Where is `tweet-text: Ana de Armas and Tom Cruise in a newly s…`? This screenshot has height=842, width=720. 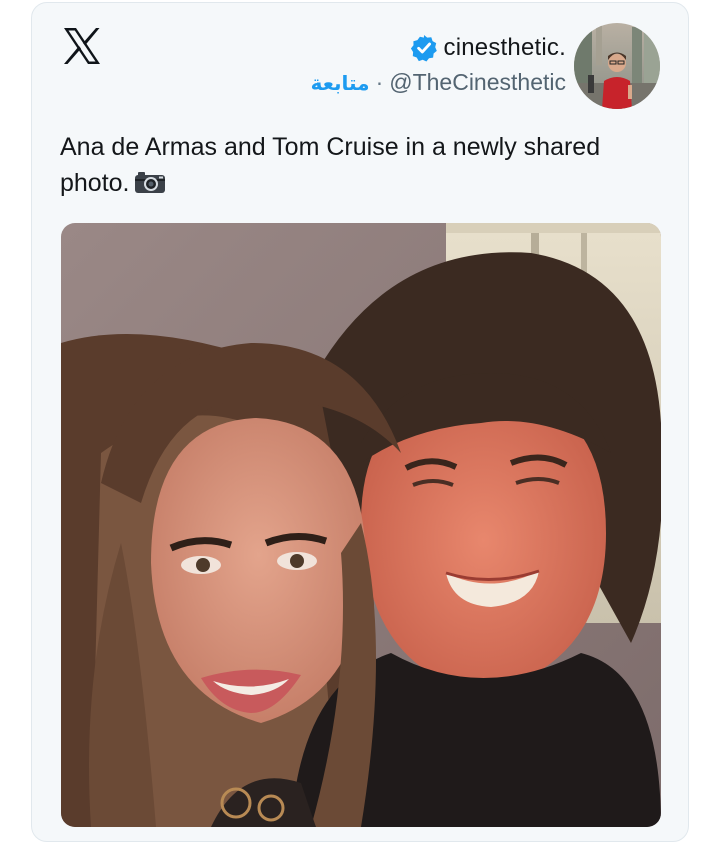 tweet-text: Ana de Armas and Tom Cruise in a newly s… is located at coordinates (360, 165).